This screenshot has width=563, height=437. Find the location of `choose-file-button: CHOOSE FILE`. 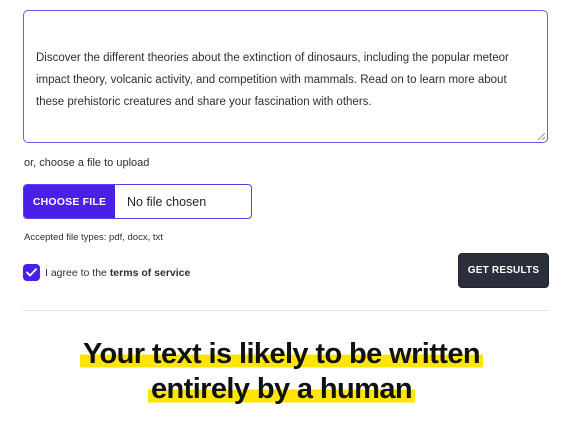

choose-file-button: CHOOSE FILE is located at coordinates (69, 201).